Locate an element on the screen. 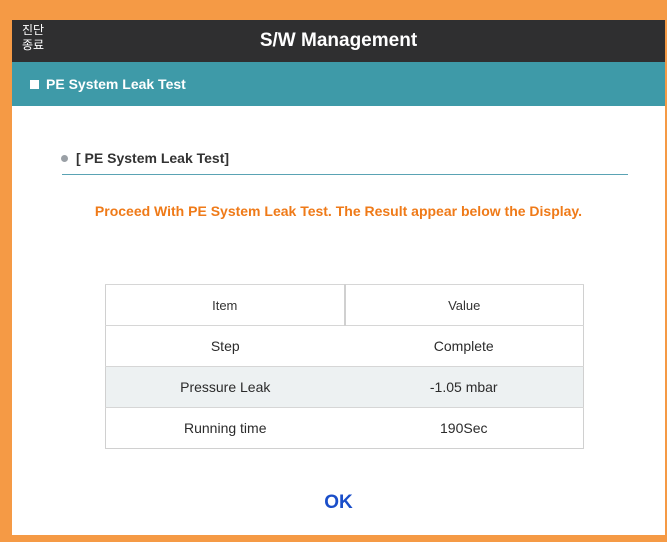  section-title: PE System Leak Test is located at coordinates (116, 84).